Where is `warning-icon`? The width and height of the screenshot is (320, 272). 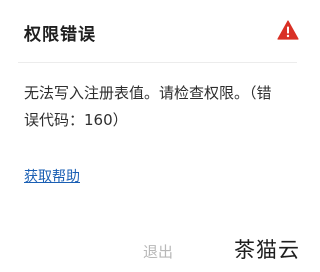 warning-icon is located at coordinates (288, 30).